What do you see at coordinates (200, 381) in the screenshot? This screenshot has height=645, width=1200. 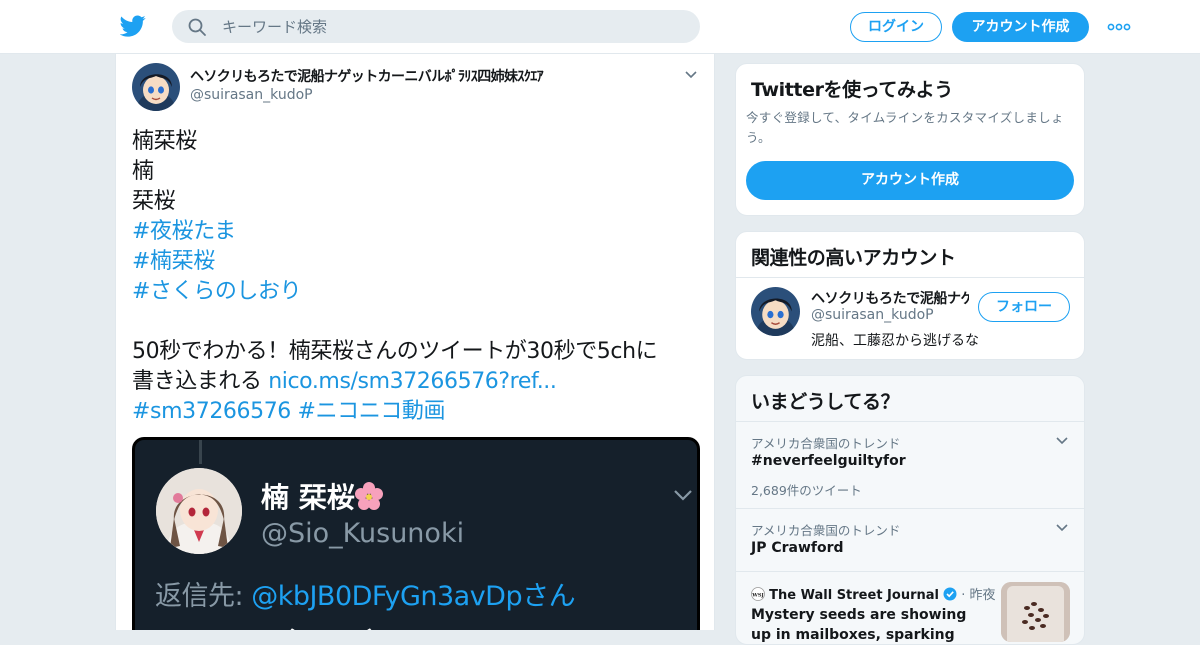 I see `tweet-line-text: 書き込まれる` at bounding box center [200, 381].